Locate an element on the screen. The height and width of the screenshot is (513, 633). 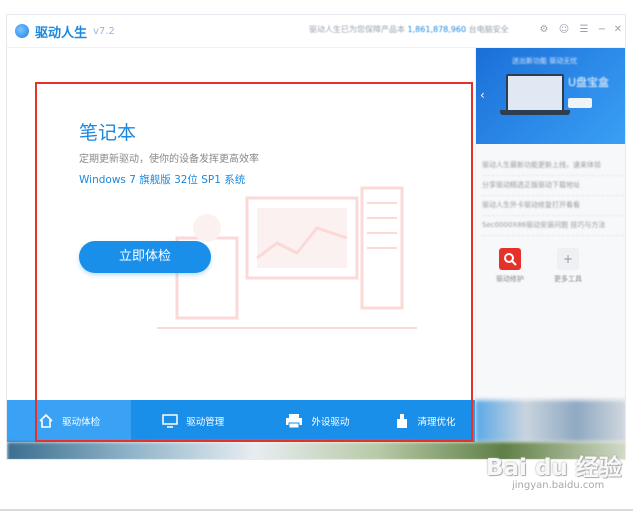
list-item: 分享驱动精选正版驱动下载地址 is located at coordinates (553, 186).